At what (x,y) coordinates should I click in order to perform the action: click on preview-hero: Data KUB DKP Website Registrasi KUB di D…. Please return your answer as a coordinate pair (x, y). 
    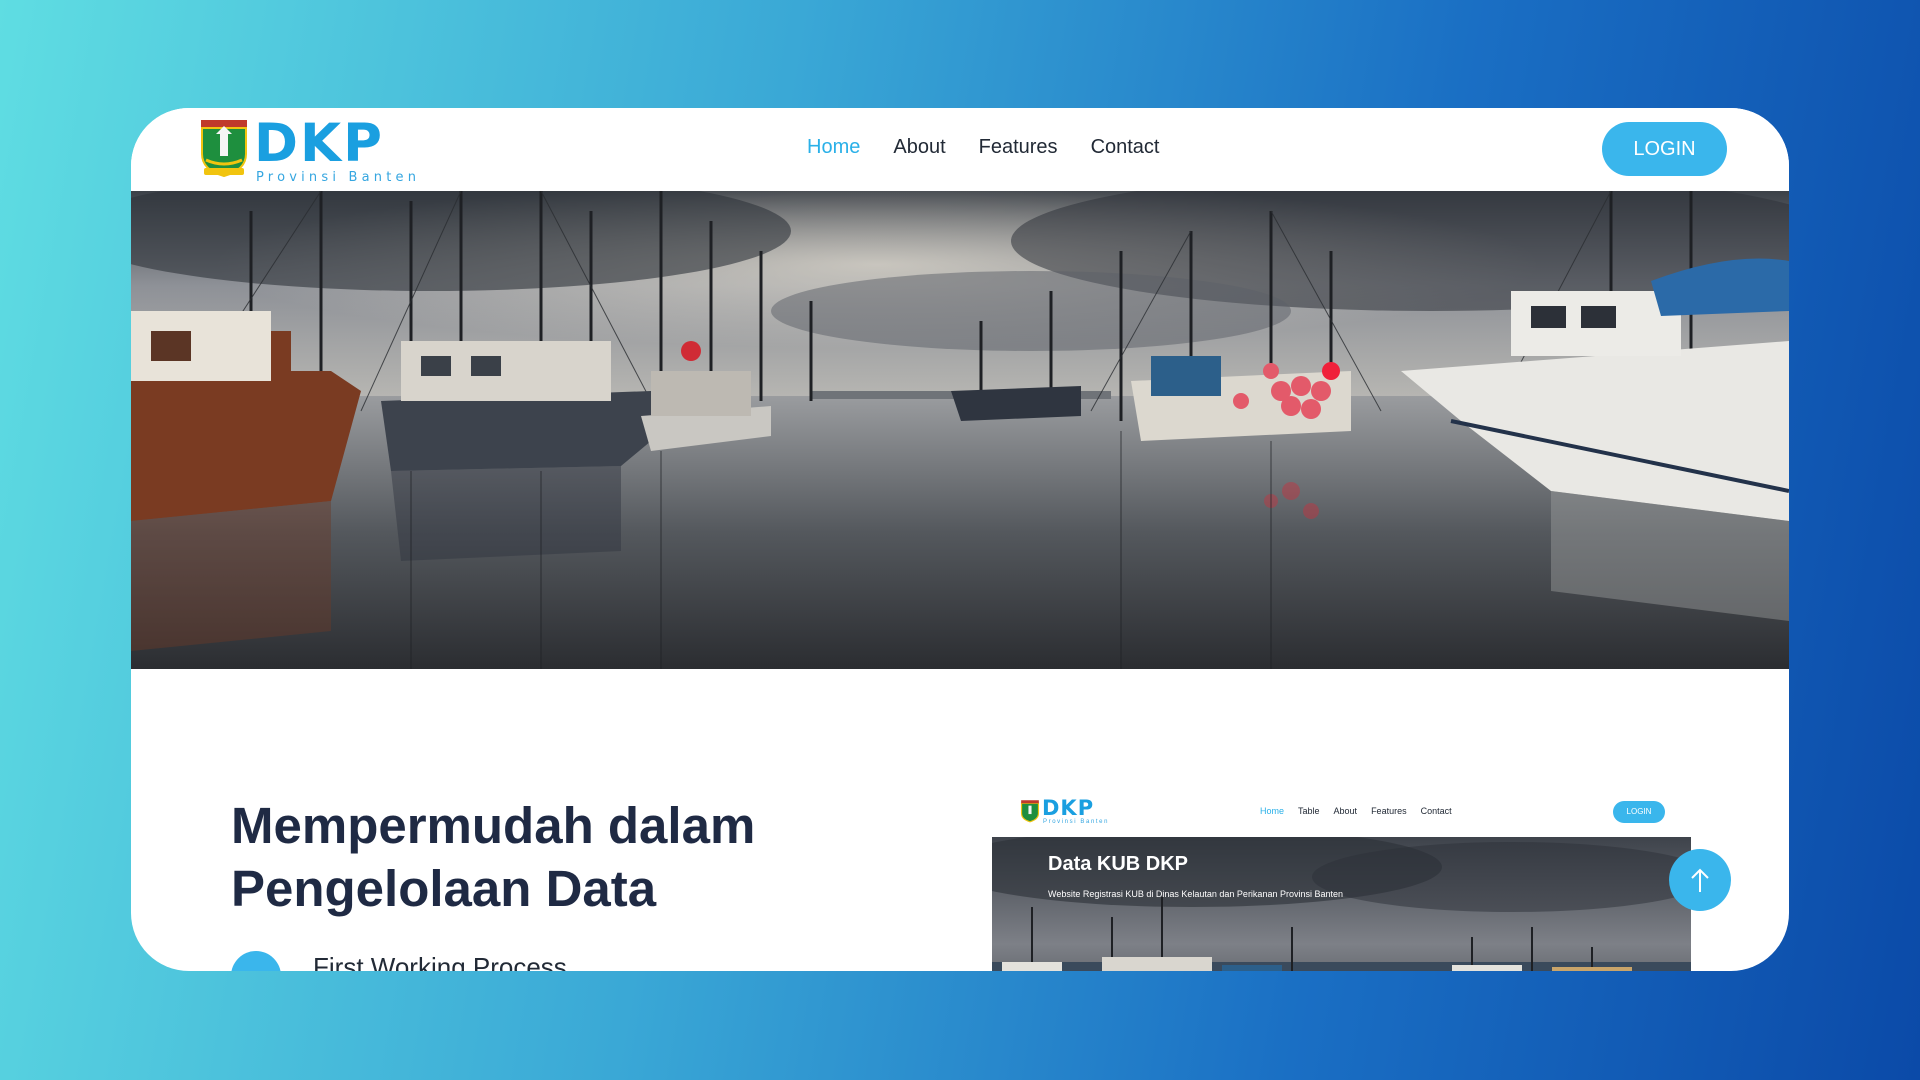
    Looking at the image, I should click on (1341, 904).